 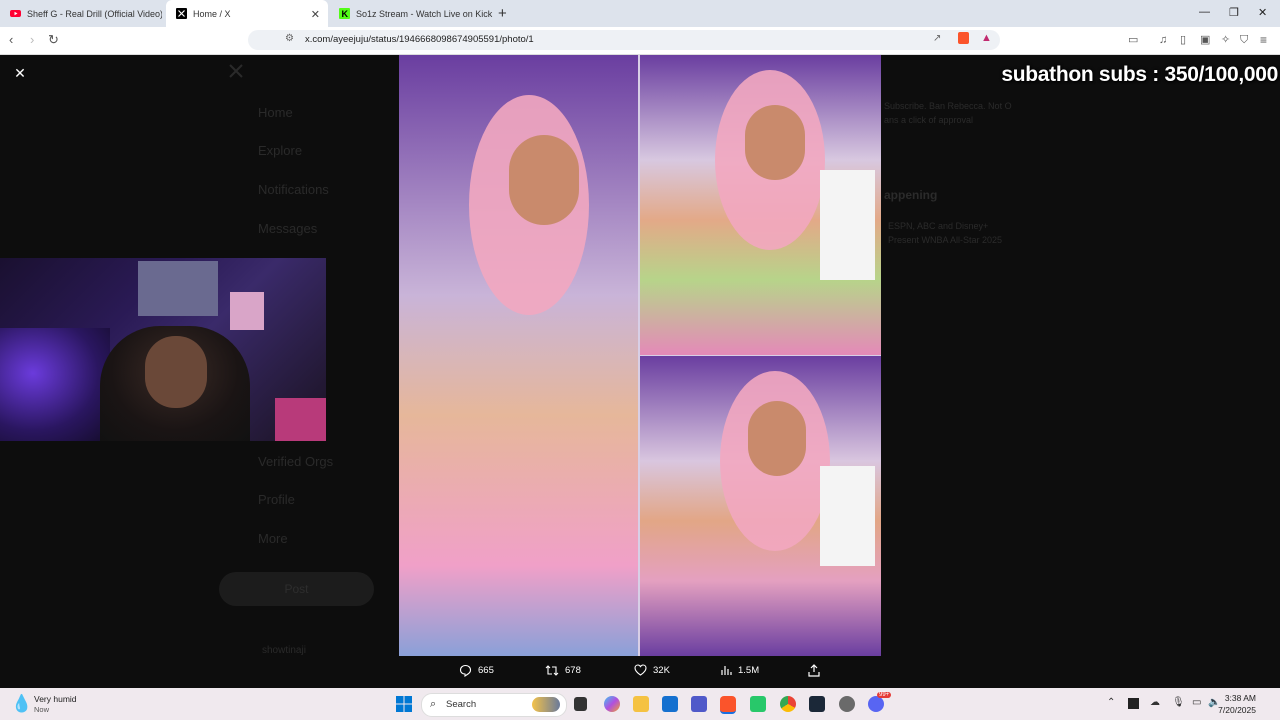 What do you see at coordinates (1196, 702) in the screenshot?
I see `network-icon: ▭` at bounding box center [1196, 702].